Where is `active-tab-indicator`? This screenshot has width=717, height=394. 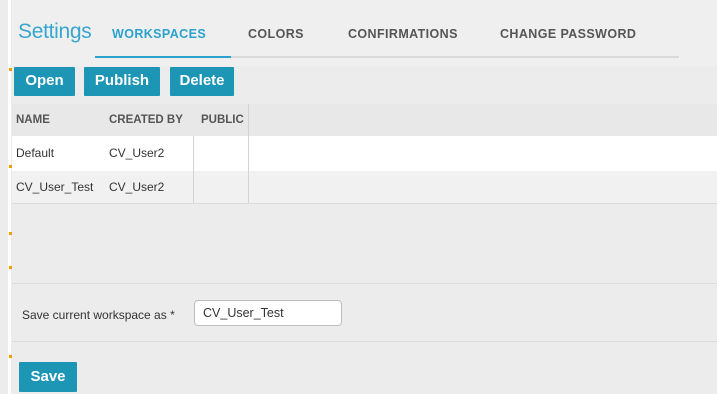
active-tab-indicator is located at coordinates (163, 57).